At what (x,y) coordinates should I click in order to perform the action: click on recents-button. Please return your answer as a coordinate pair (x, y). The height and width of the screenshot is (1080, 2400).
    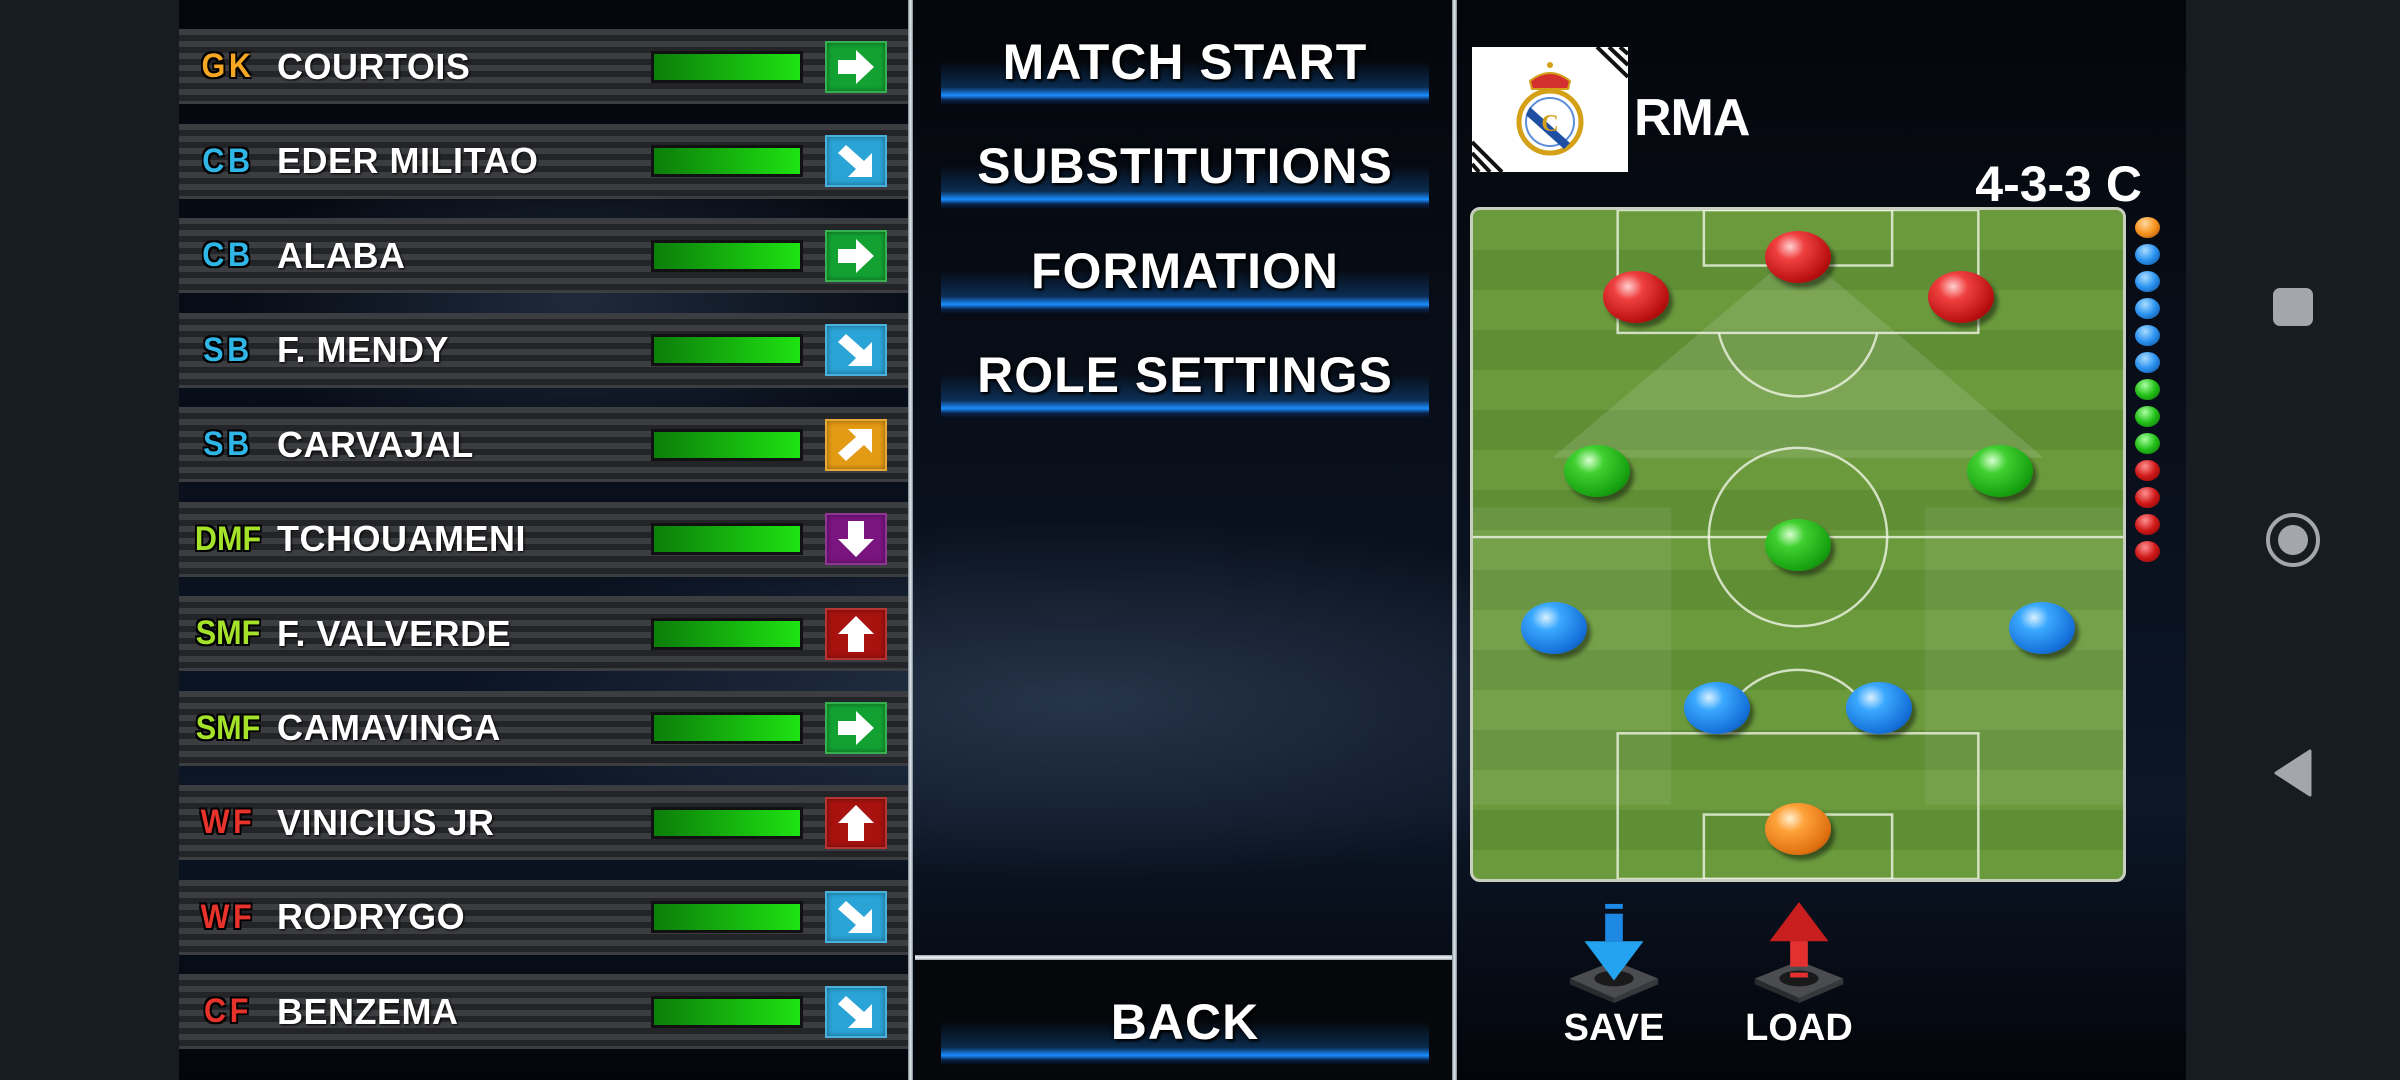
    Looking at the image, I should click on (2293, 307).